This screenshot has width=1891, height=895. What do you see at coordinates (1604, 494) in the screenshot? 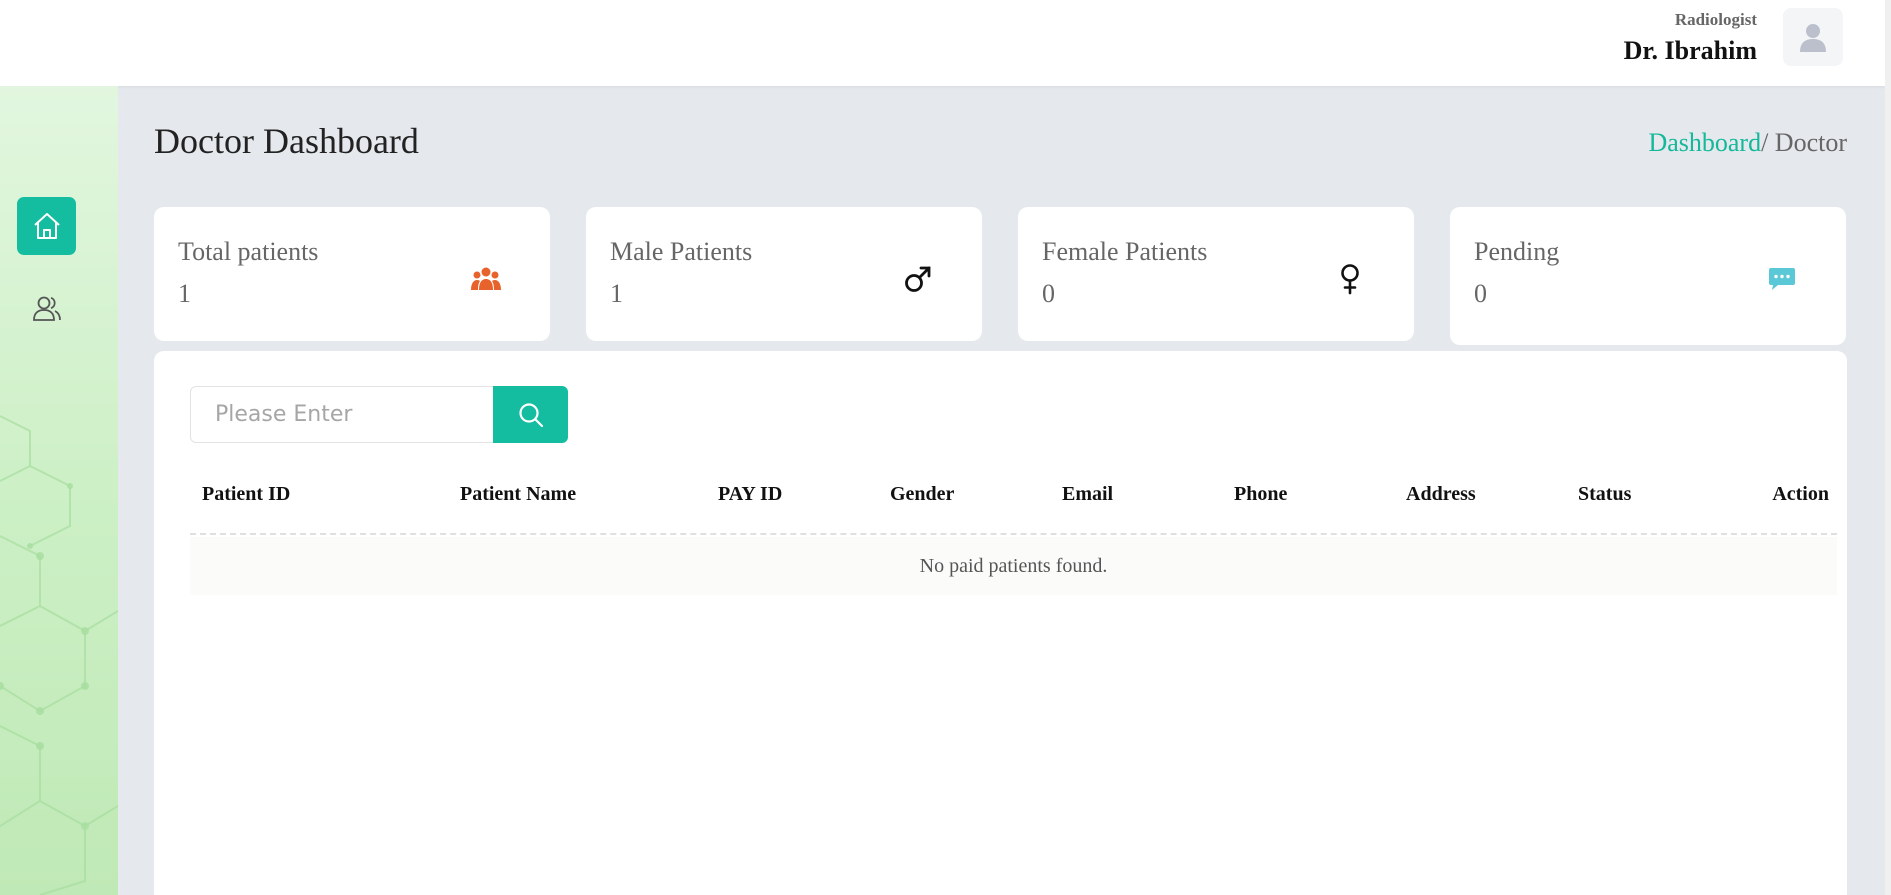
I see `column-header-status: Status` at bounding box center [1604, 494].